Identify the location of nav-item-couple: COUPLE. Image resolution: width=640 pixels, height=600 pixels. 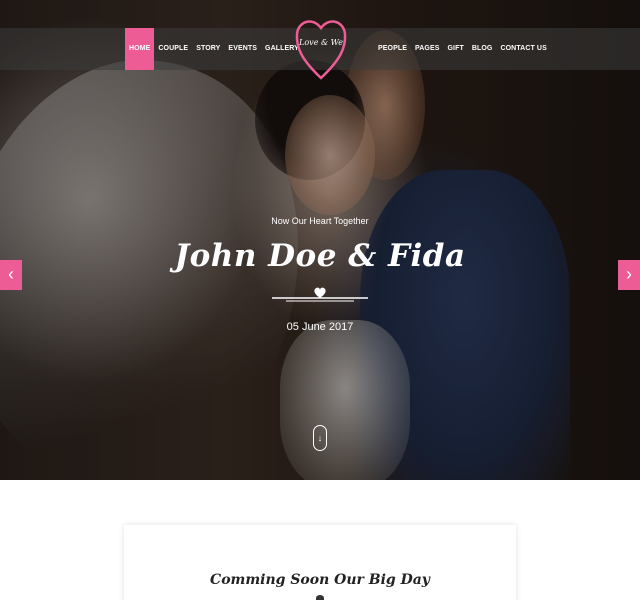
(173, 49).